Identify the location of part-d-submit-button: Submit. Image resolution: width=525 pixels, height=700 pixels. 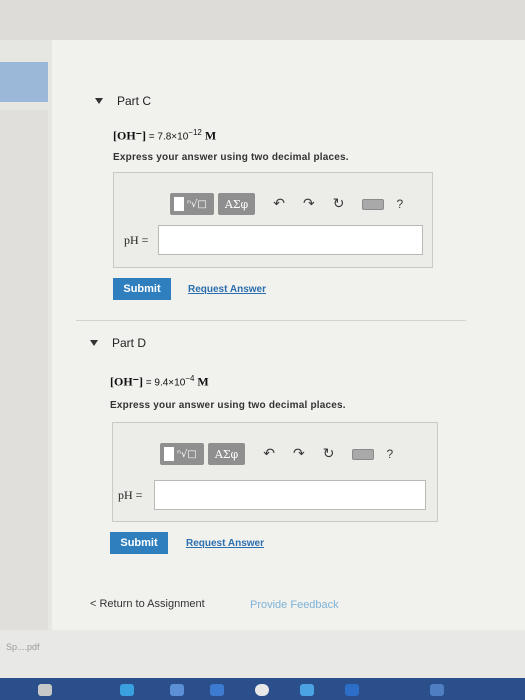
(139, 543).